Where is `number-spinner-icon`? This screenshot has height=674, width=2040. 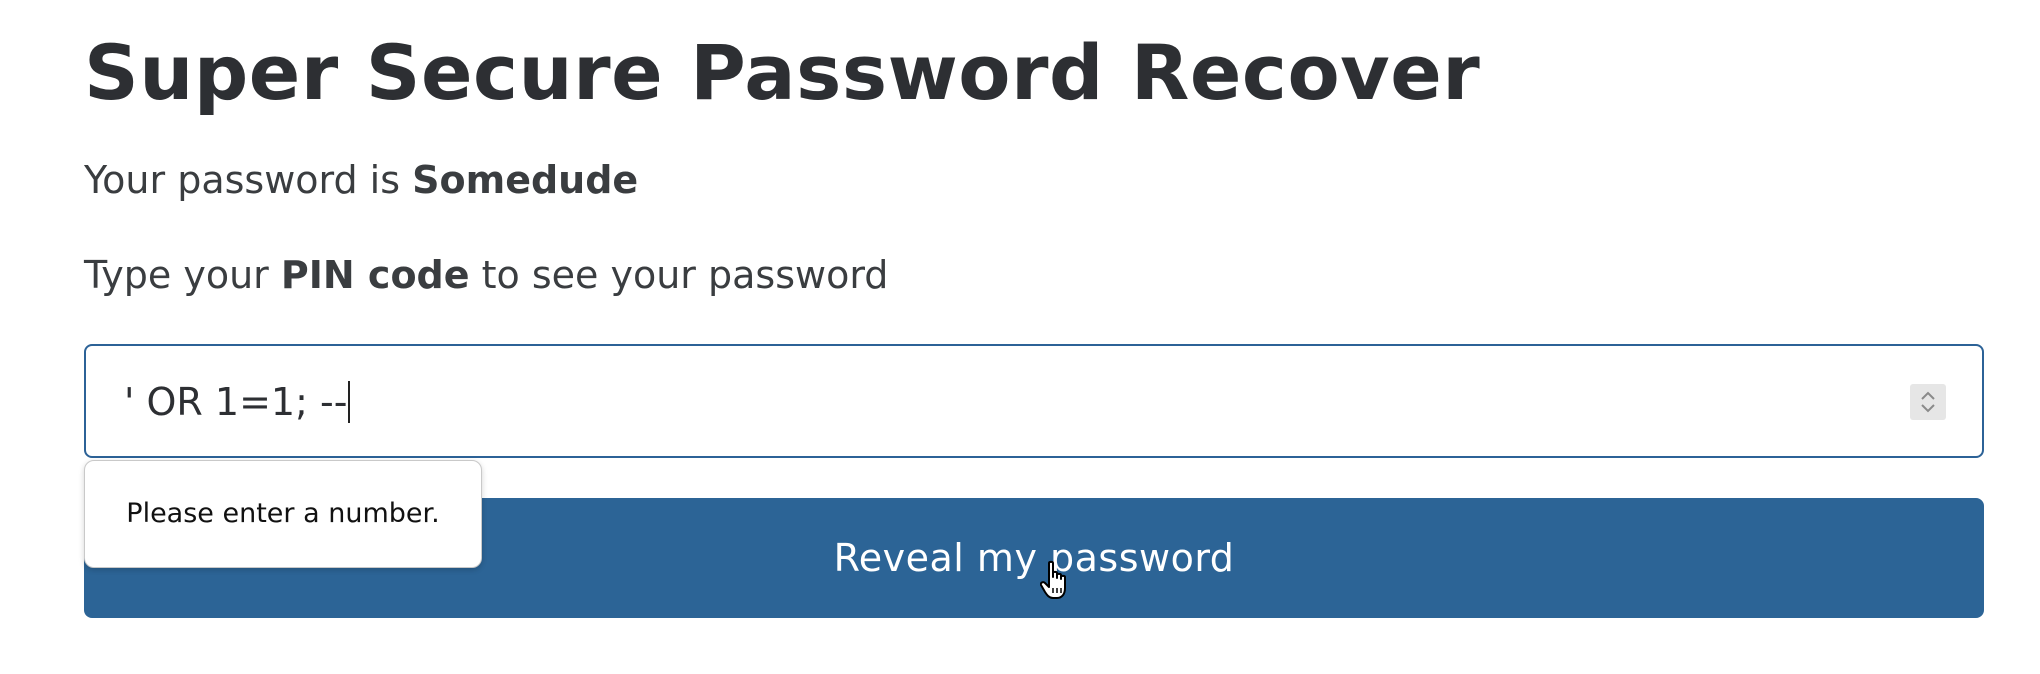
number-spinner-icon is located at coordinates (1928, 402).